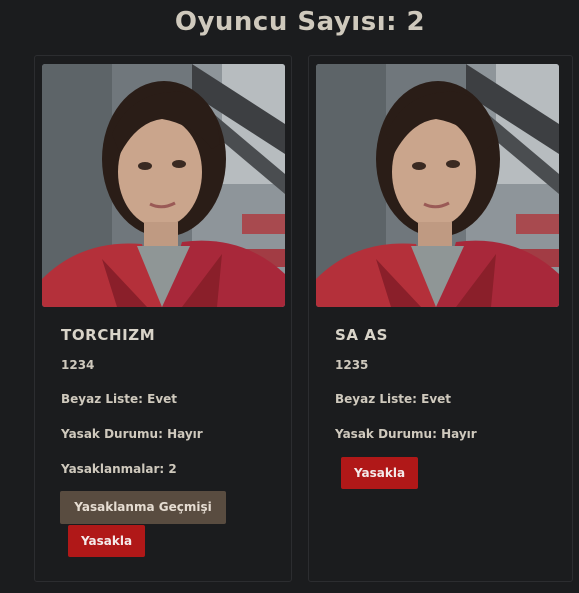 The image size is (579, 593). What do you see at coordinates (352, 365) in the screenshot?
I see `player-id: 1235` at bounding box center [352, 365].